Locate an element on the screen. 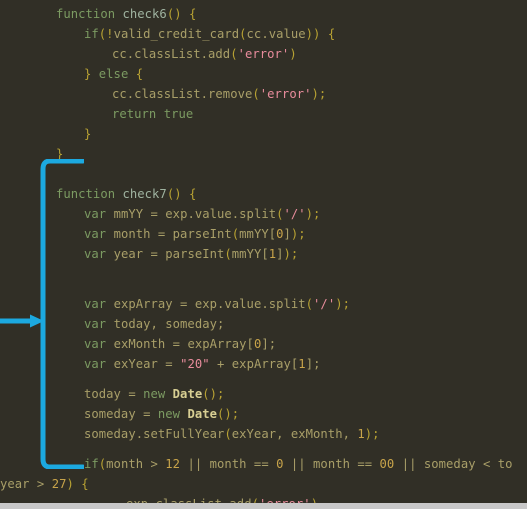  code-token: '/' is located at coordinates (324, 304).